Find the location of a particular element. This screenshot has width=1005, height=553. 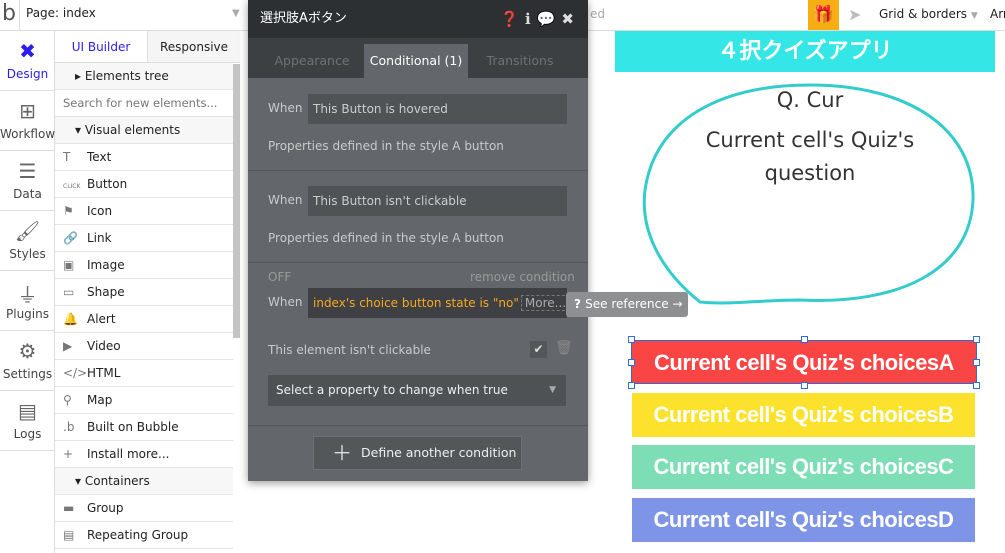

trash-icon: 🗑 is located at coordinates (564, 348).